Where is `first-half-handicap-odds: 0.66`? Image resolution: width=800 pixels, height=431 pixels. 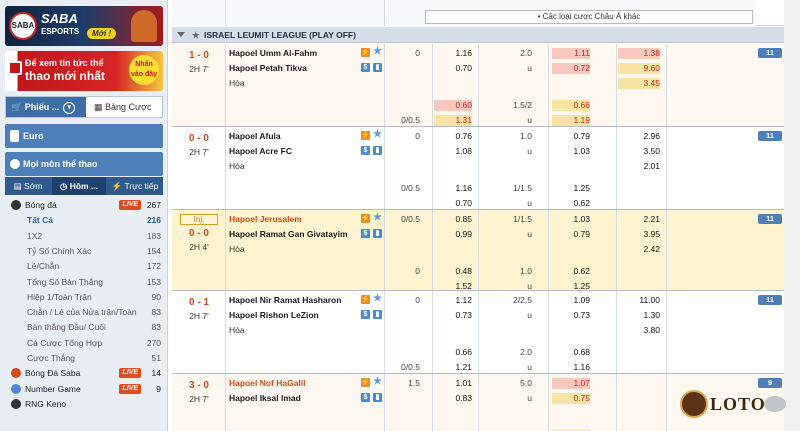 first-half-handicap-odds: 0.66 is located at coordinates (453, 352).